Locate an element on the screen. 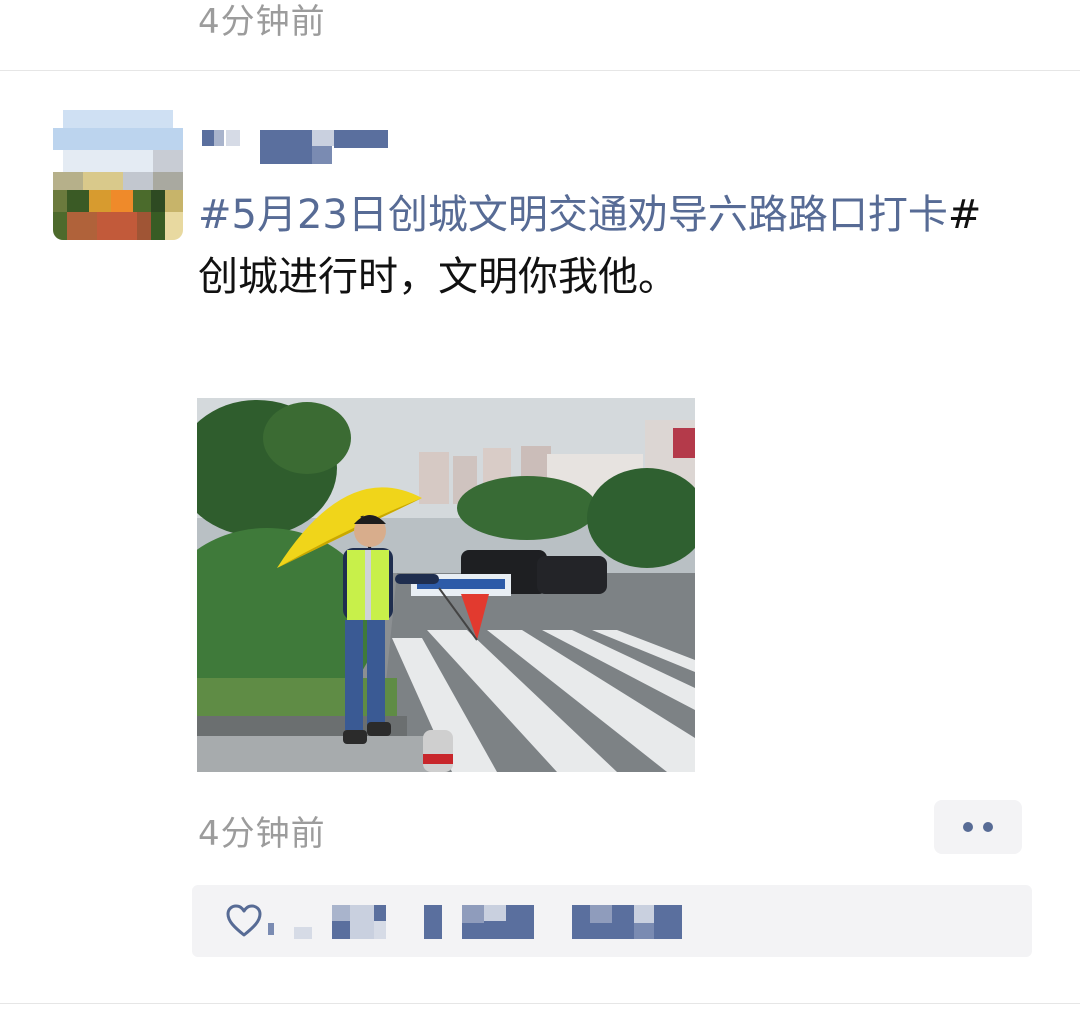 The image size is (1080, 1023). likers-pixelated is located at coordinates (475, 922).